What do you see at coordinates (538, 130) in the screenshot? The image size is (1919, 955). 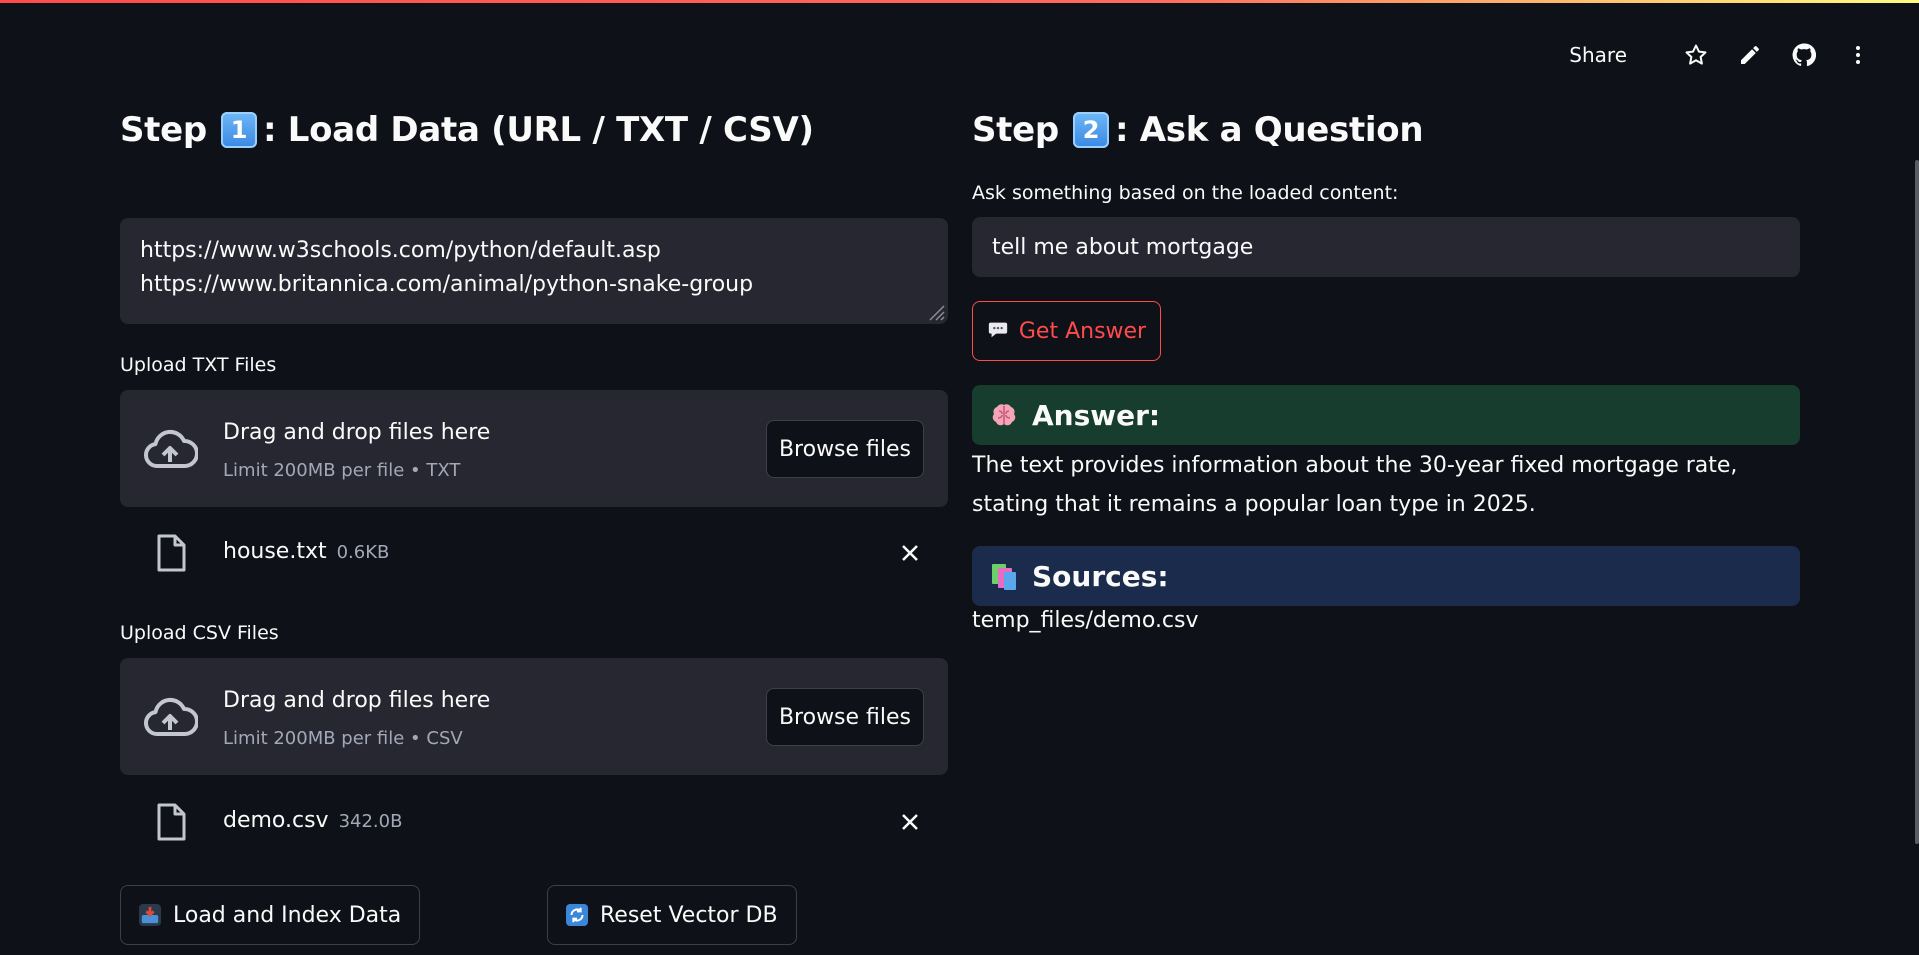 I see `step1-title-suffix: : Load Data (URL / TXT / CSV)` at bounding box center [538, 130].